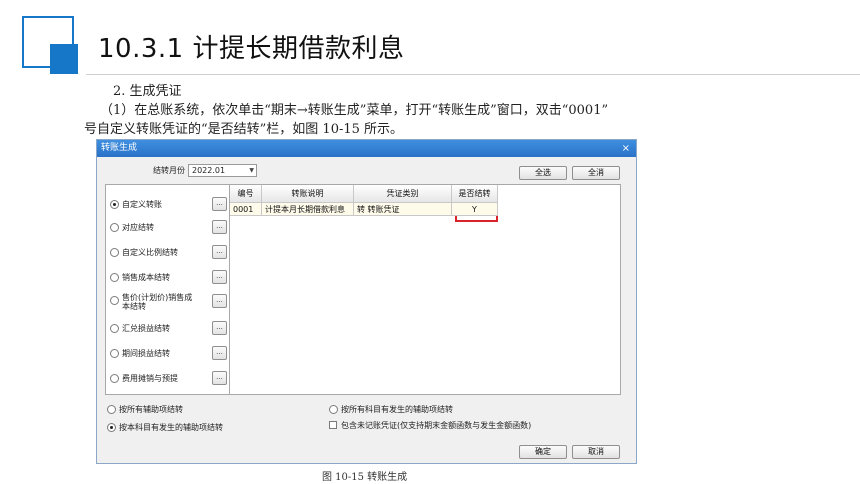  I want to click on option-label: 销售成本结转, so click(146, 277).